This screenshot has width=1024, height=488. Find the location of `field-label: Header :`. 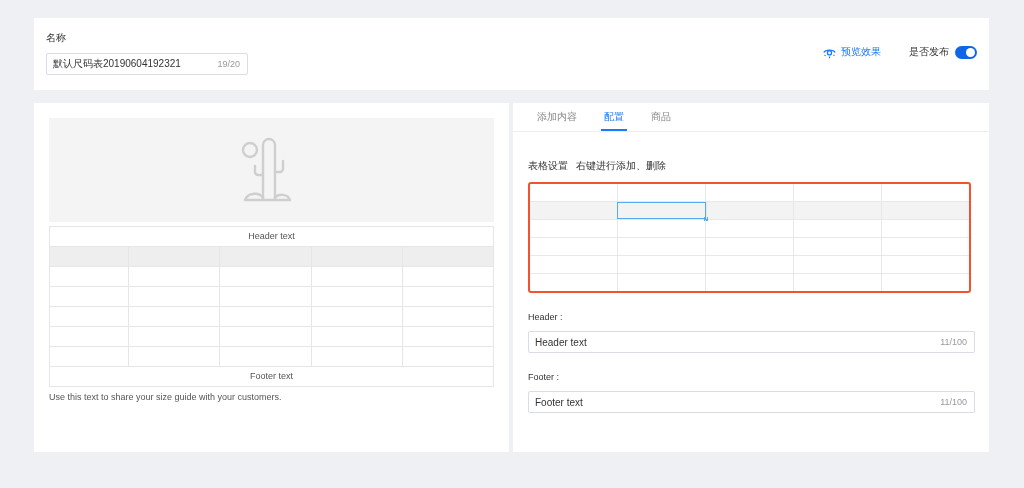

field-label: Header : is located at coordinates (546, 317).